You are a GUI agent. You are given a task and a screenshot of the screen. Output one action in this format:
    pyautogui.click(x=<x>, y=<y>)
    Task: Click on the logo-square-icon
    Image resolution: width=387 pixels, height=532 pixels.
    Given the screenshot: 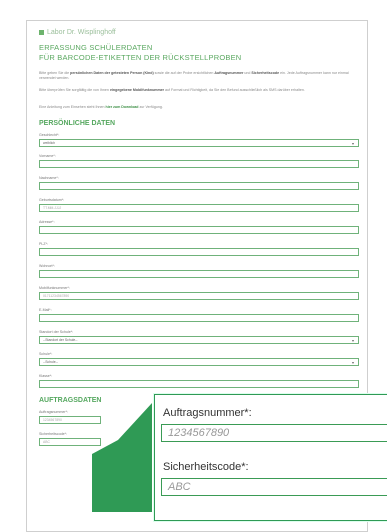 What is the action you would take?
    pyautogui.click(x=41, y=32)
    